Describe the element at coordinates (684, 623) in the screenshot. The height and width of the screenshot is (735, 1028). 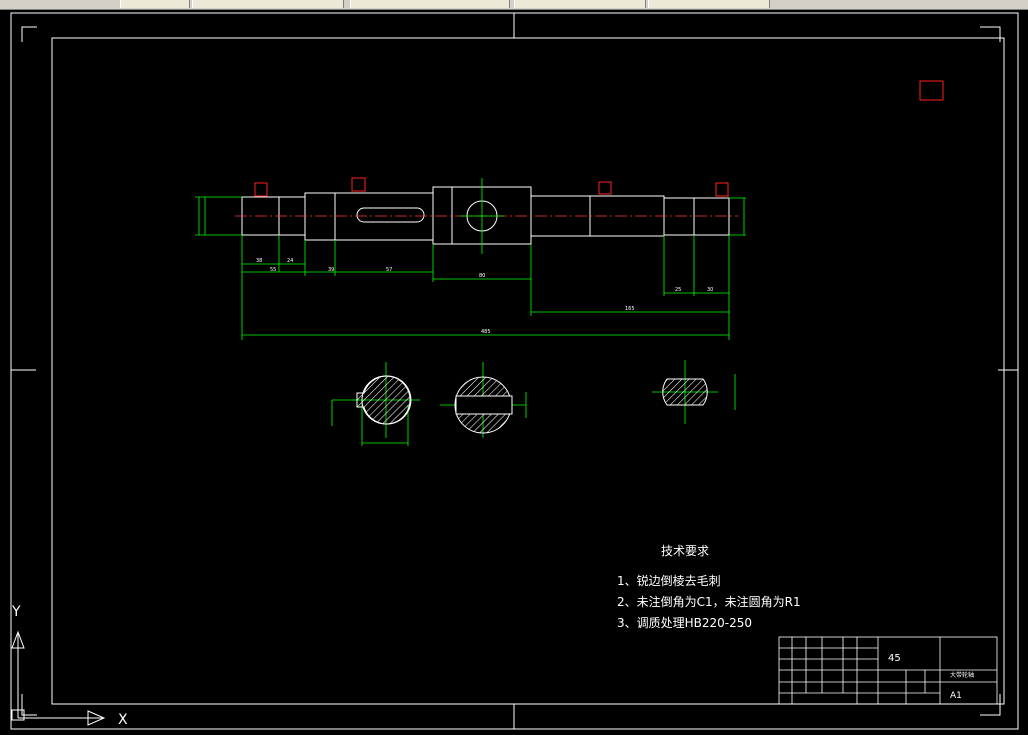
I see `tech-item-3: 3、调质处理HB220-250` at that location.